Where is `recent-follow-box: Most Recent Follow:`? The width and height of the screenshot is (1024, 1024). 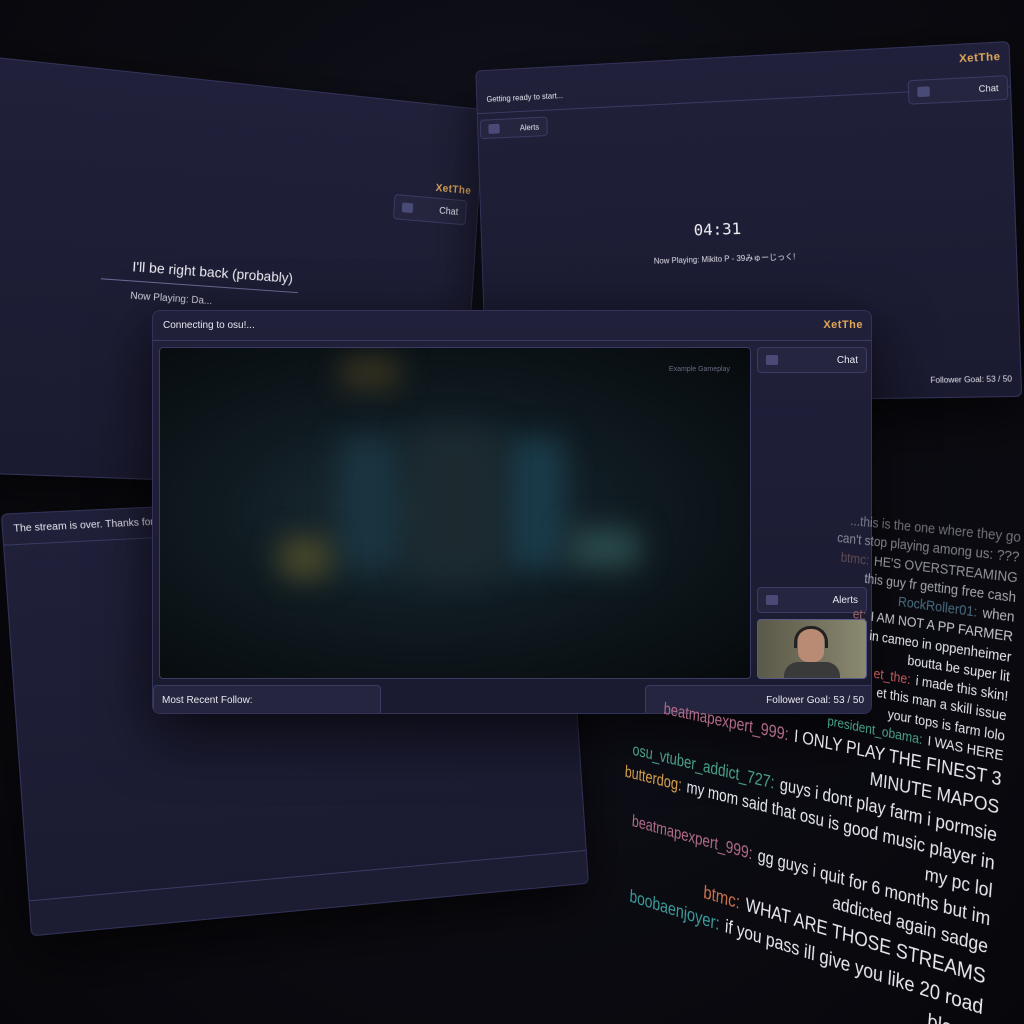 recent-follow-box: Most Recent Follow: is located at coordinates (267, 699).